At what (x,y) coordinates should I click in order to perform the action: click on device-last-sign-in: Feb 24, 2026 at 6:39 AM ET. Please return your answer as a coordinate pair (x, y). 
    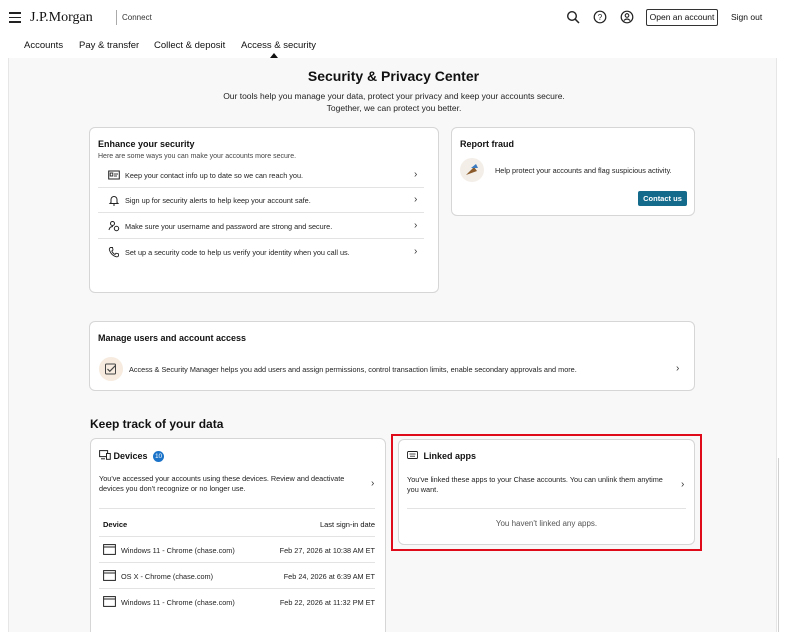
    Looking at the image, I should click on (329, 576).